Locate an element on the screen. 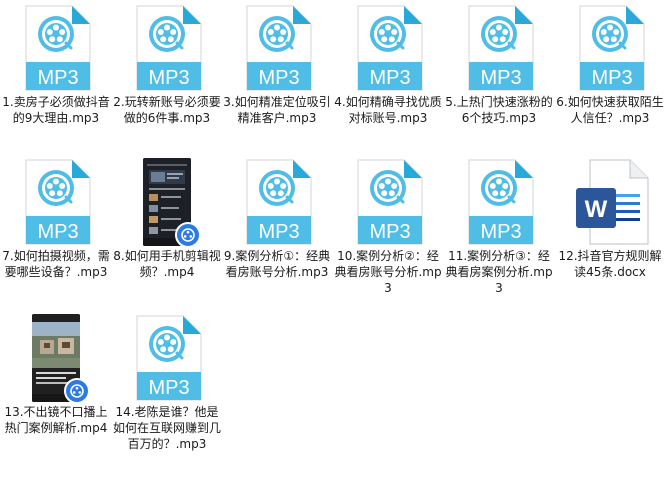  file-item-10: MP3 10.案例分析②：经典看房账号分析.mp3 is located at coordinates (388, 227).